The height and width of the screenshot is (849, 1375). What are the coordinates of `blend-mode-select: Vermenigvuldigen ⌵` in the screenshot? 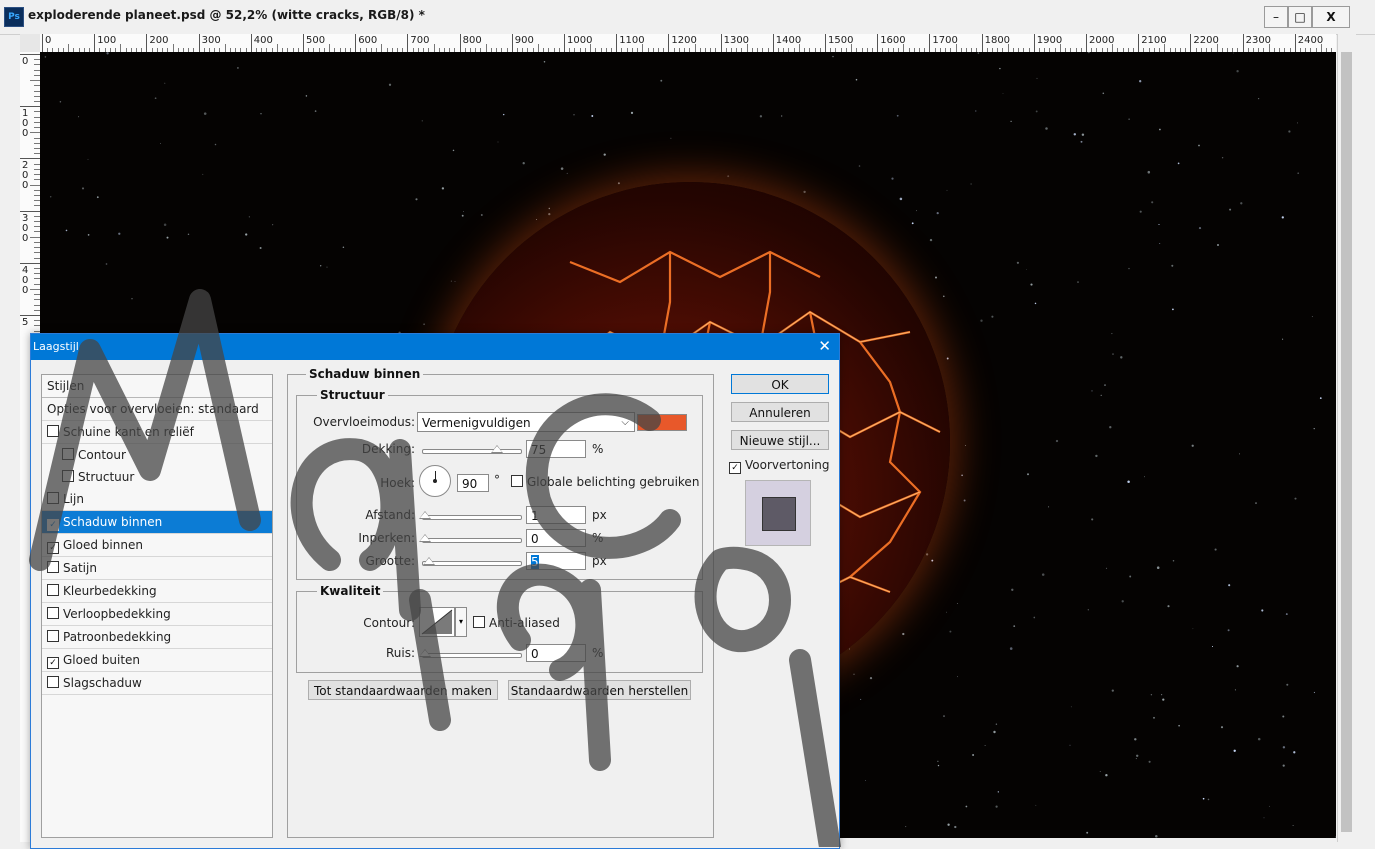 It's located at (526, 422).